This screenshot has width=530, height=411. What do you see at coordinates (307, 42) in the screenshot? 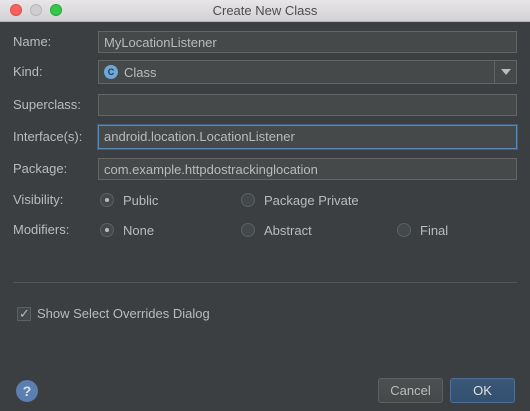
I see `name-field: MyLocationListener` at bounding box center [307, 42].